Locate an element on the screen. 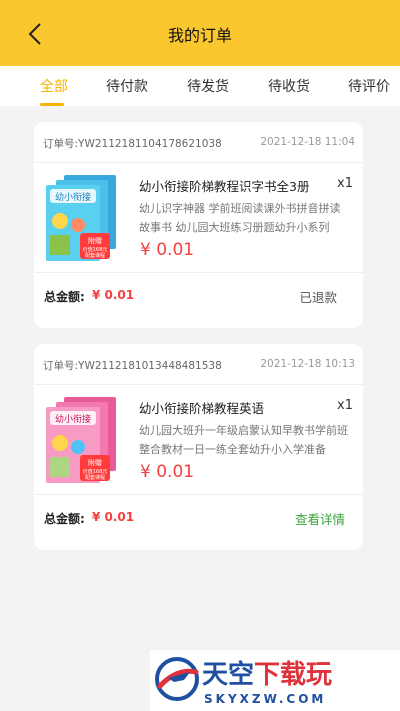 The image size is (400, 711). tab-pending-payment: 待付款 is located at coordinates (127, 86).